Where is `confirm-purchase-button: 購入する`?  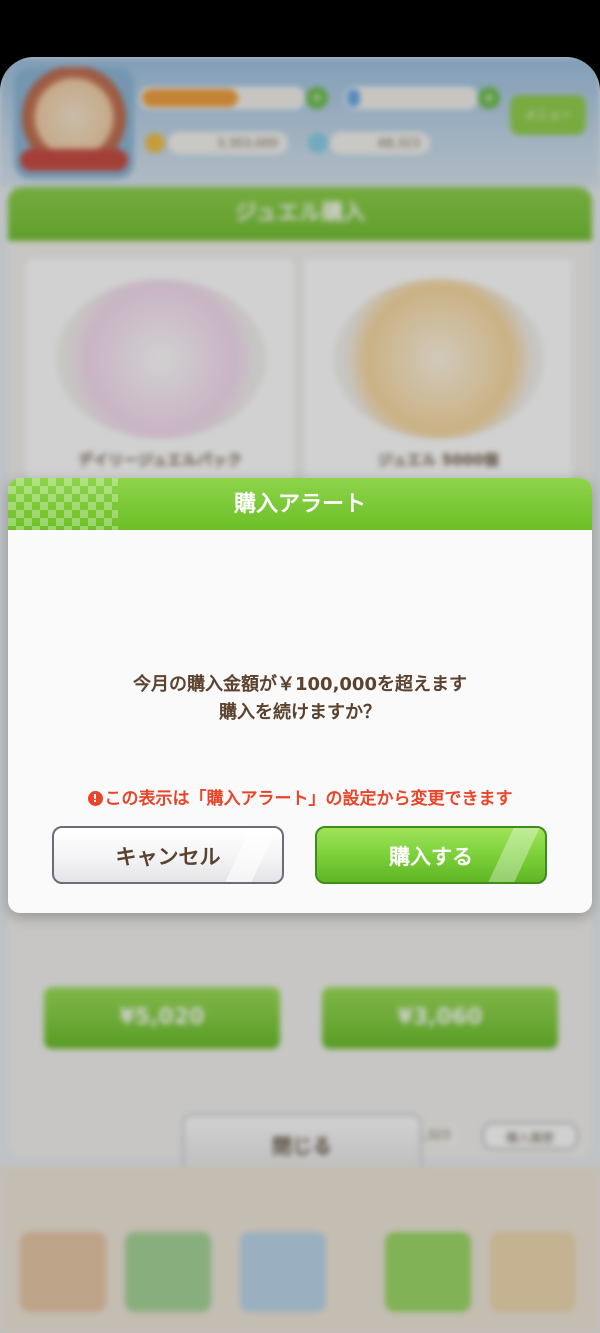 confirm-purchase-button: 購入する is located at coordinates (431, 855).